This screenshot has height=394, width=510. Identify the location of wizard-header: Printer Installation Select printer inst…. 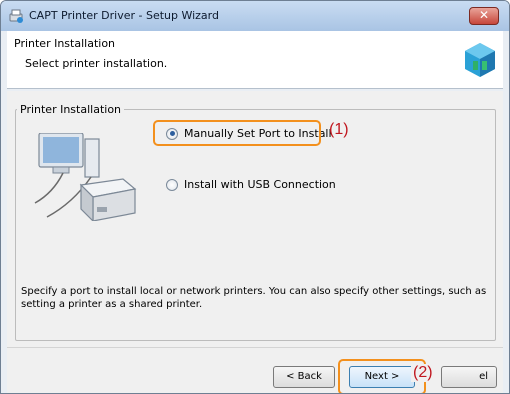
(255, 60).